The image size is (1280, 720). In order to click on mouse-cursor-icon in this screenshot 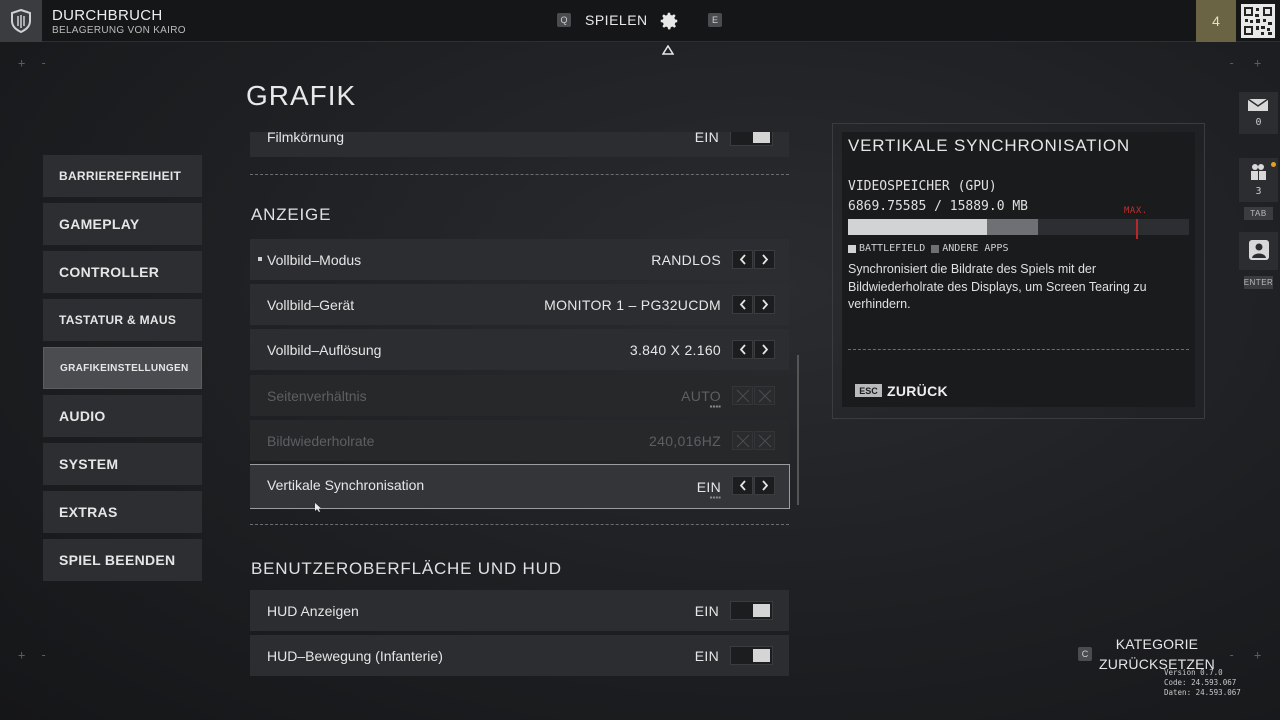, I will do `click(318, 507)`.